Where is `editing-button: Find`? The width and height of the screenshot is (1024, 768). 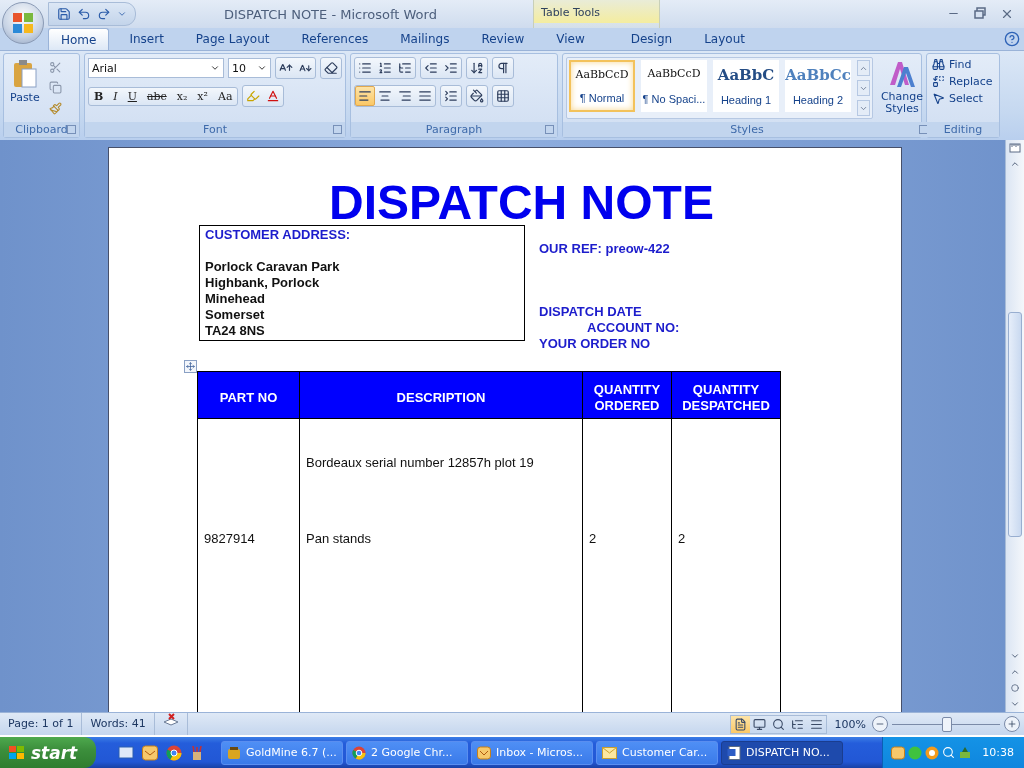 editing-button: Find is located at coordinates (962, 64).